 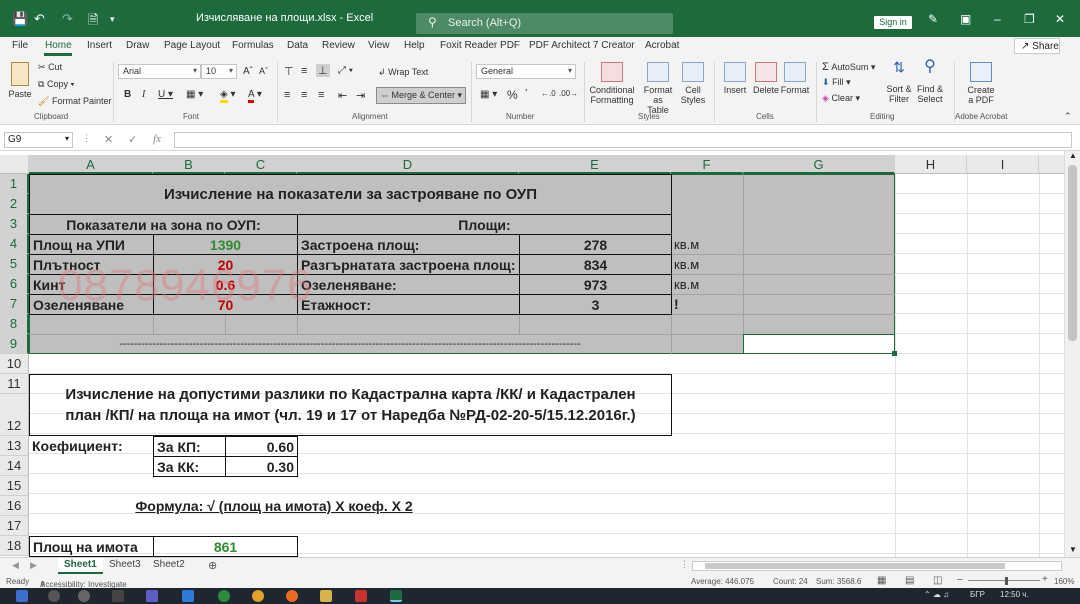 I want to click on create-pdf-button: Create a PDF, so click(x=981, y=83).